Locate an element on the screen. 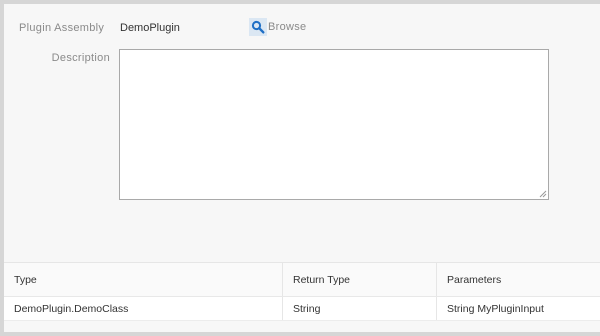 This screenshot has height=336, width=600. column-header-return-type: Return Type is located at coordinates (360, 279).